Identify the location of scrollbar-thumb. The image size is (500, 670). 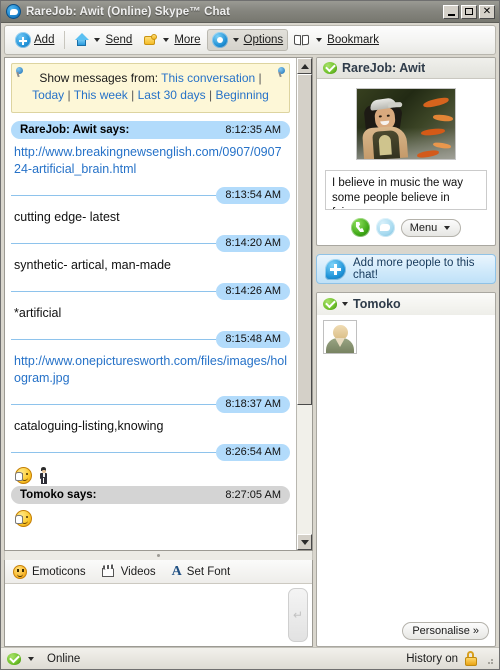
(304, 240).